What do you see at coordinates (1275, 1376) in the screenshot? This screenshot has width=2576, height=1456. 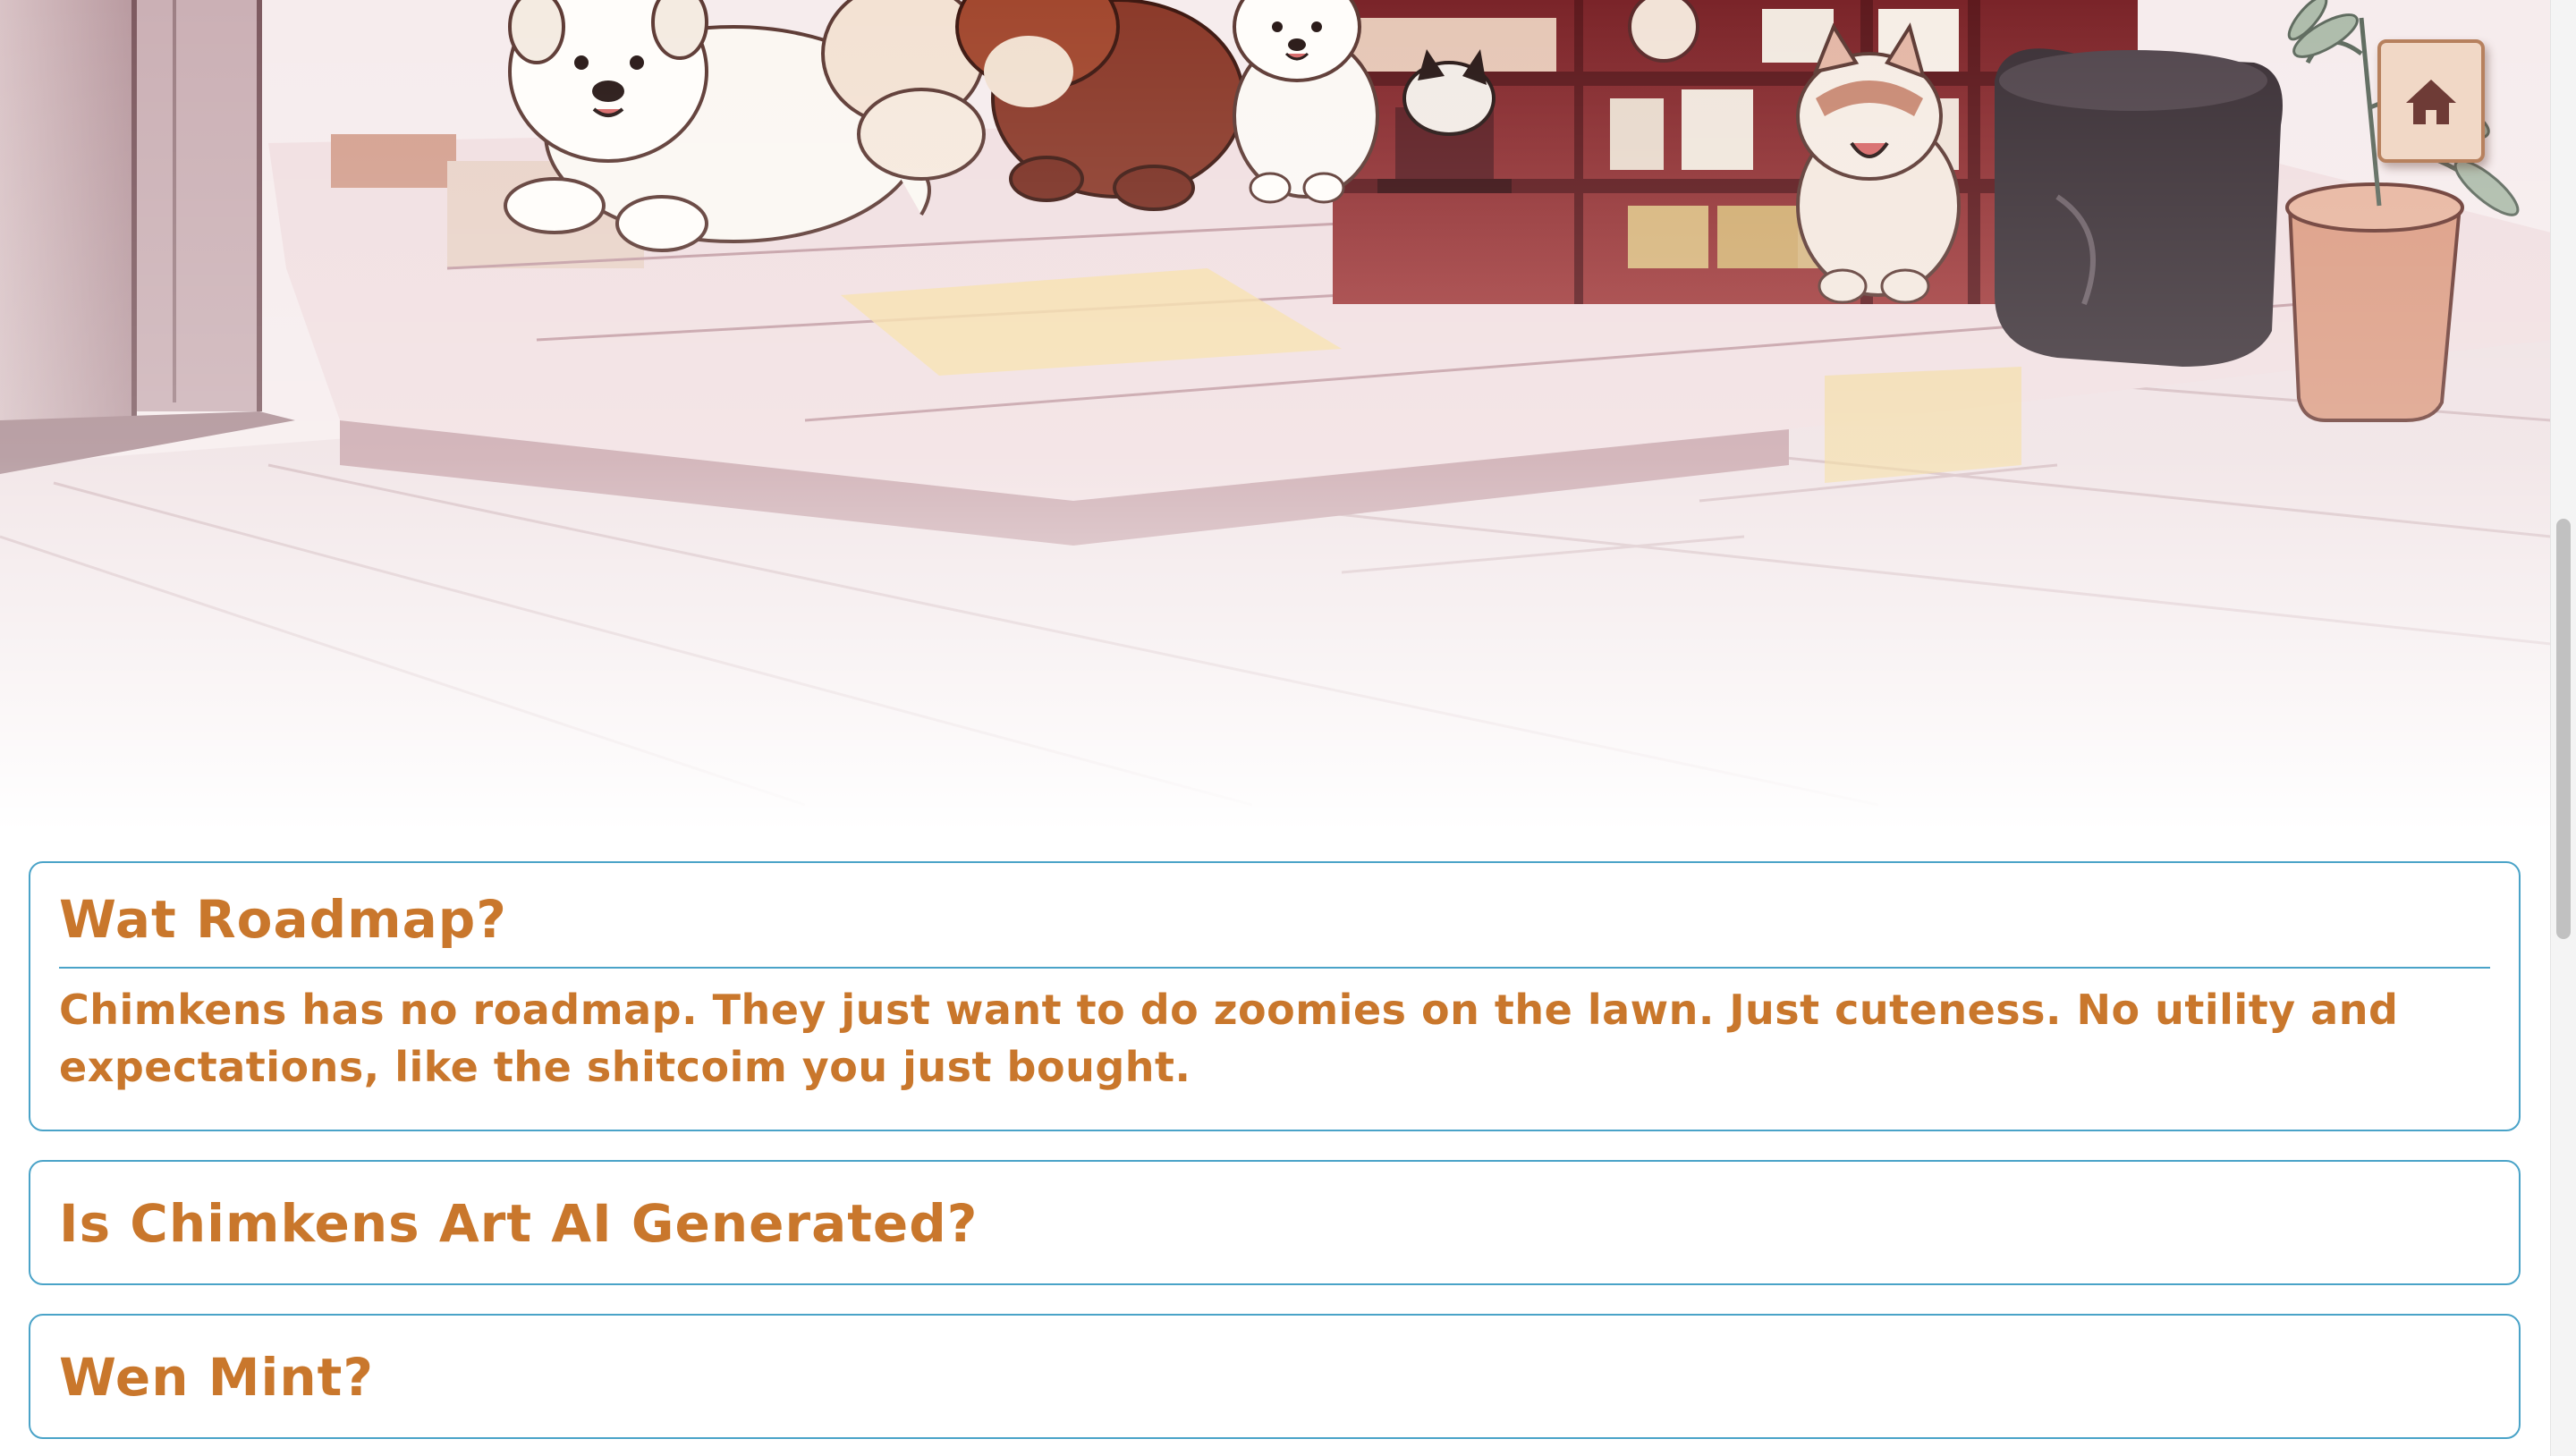 I see `faq-item-wen-mint: Wen Mint?` at bounding box center [1275, 1376].